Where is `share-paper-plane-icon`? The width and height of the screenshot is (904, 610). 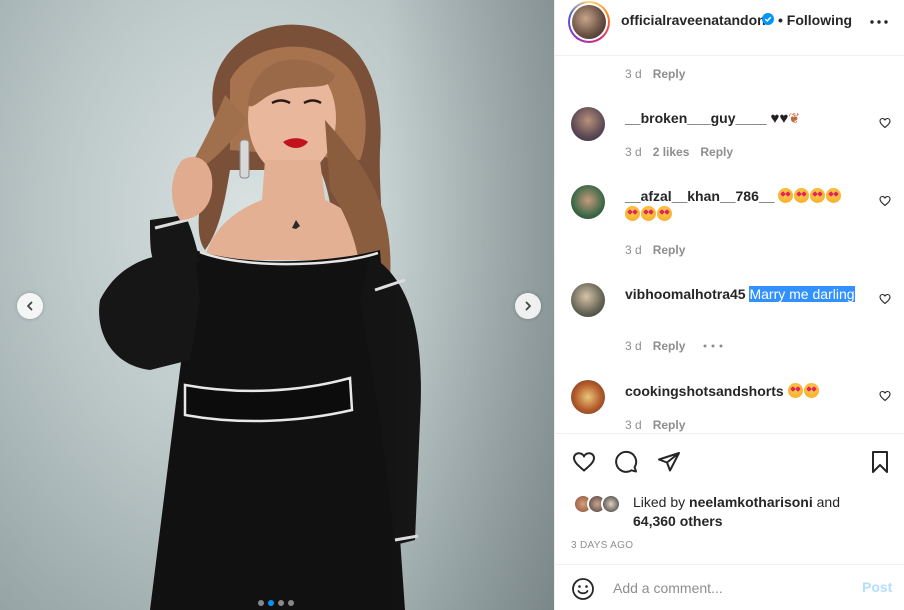 share-paper-plane-icon is located at coordinates (669, 462).